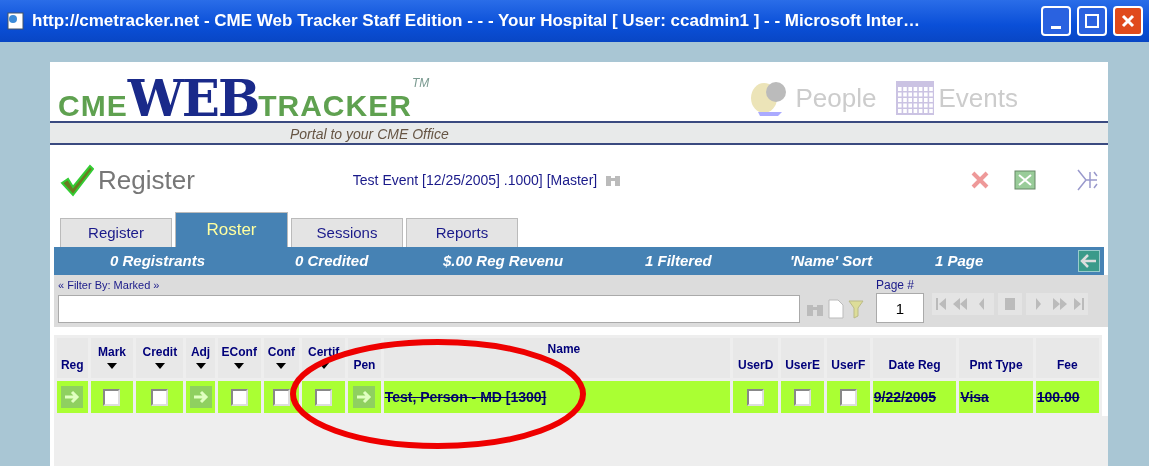 The width and height of the screenshot is (1149, 466). Describe the element at coordinates (914, 358) in the screenshot. I see `column-header: Date Reg` at that location.